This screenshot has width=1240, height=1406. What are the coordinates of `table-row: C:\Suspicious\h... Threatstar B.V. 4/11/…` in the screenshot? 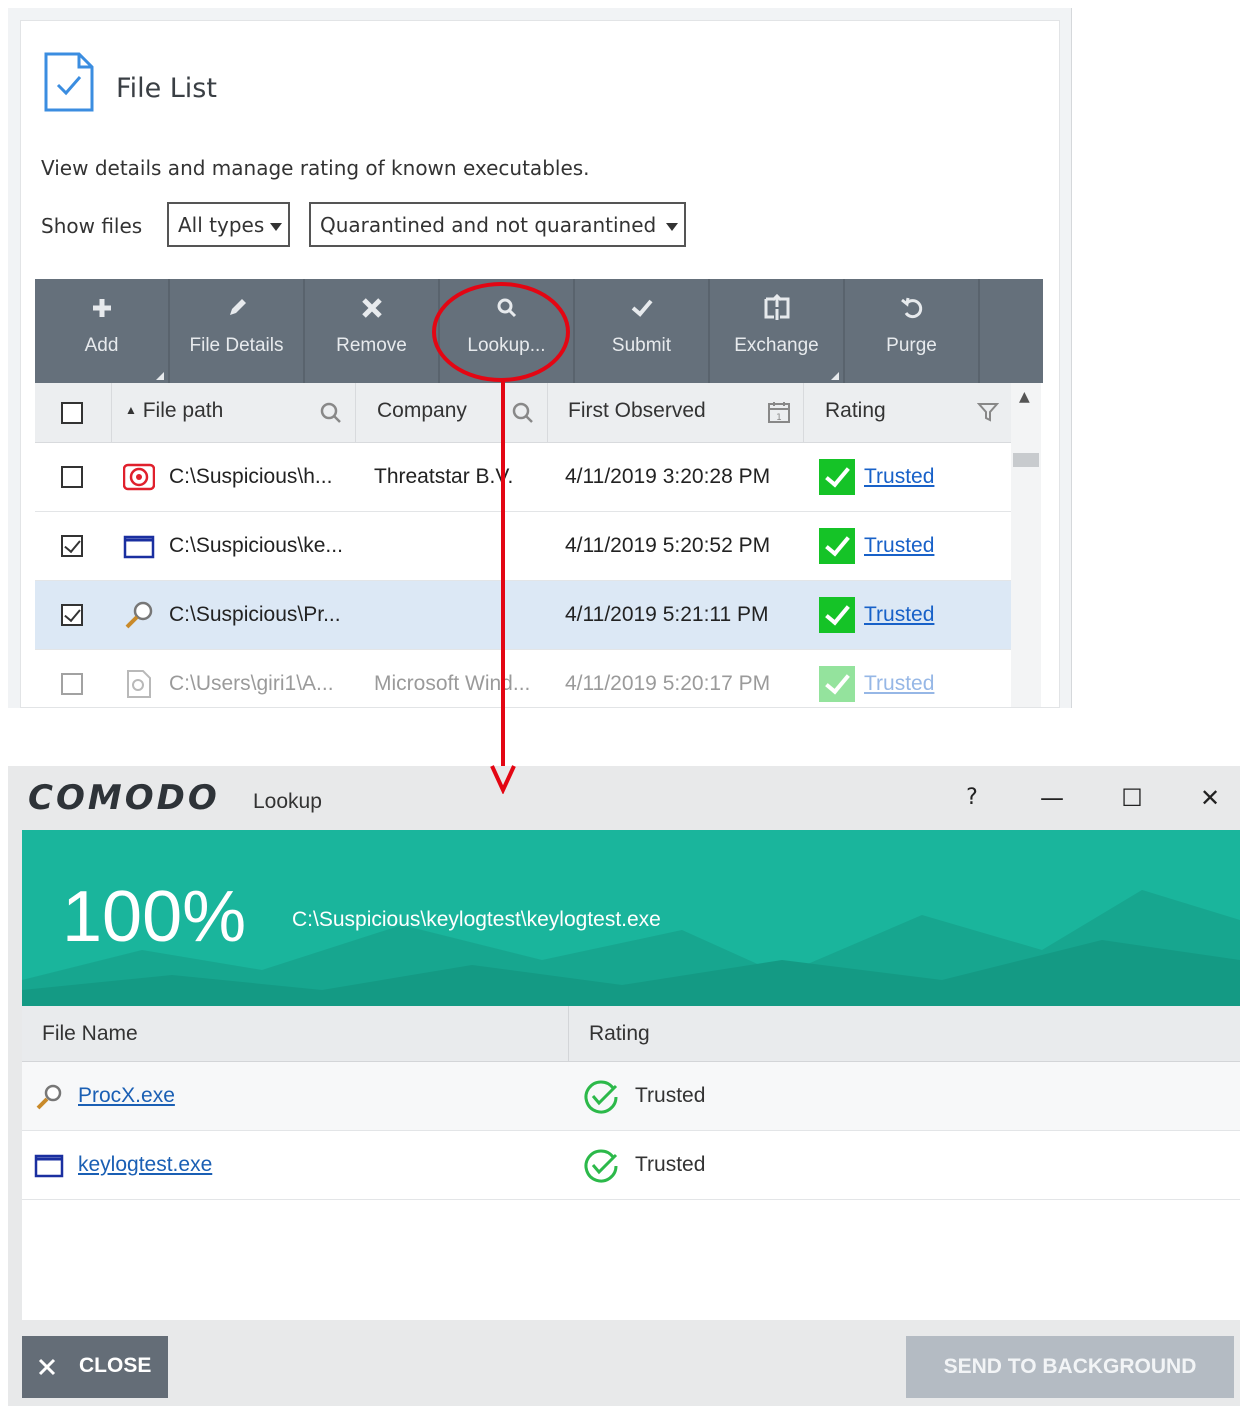 It's located at (523, 477).